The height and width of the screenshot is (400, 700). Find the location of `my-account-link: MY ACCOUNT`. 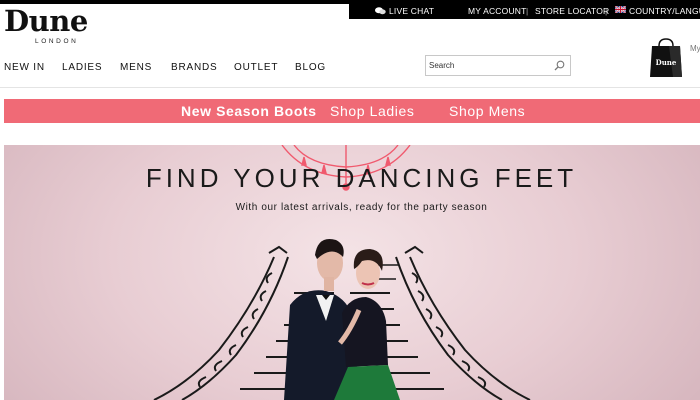

my-account-link: MY ACCOUNT is located at coordinates (497, 11).